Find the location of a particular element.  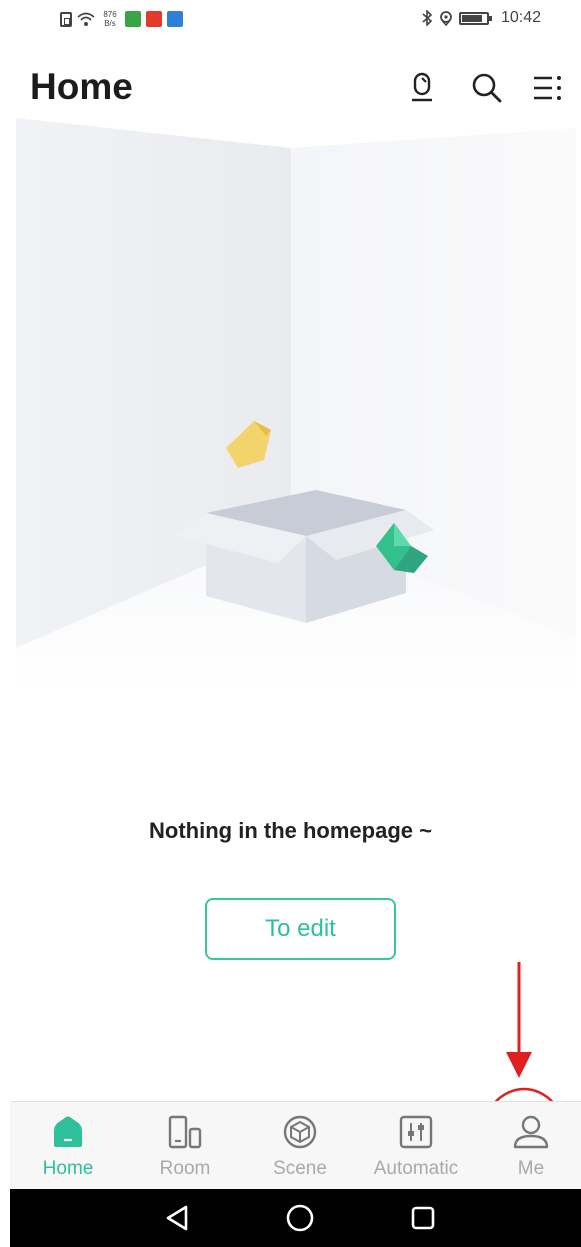

menu-button is located at coordinates (548, 88).